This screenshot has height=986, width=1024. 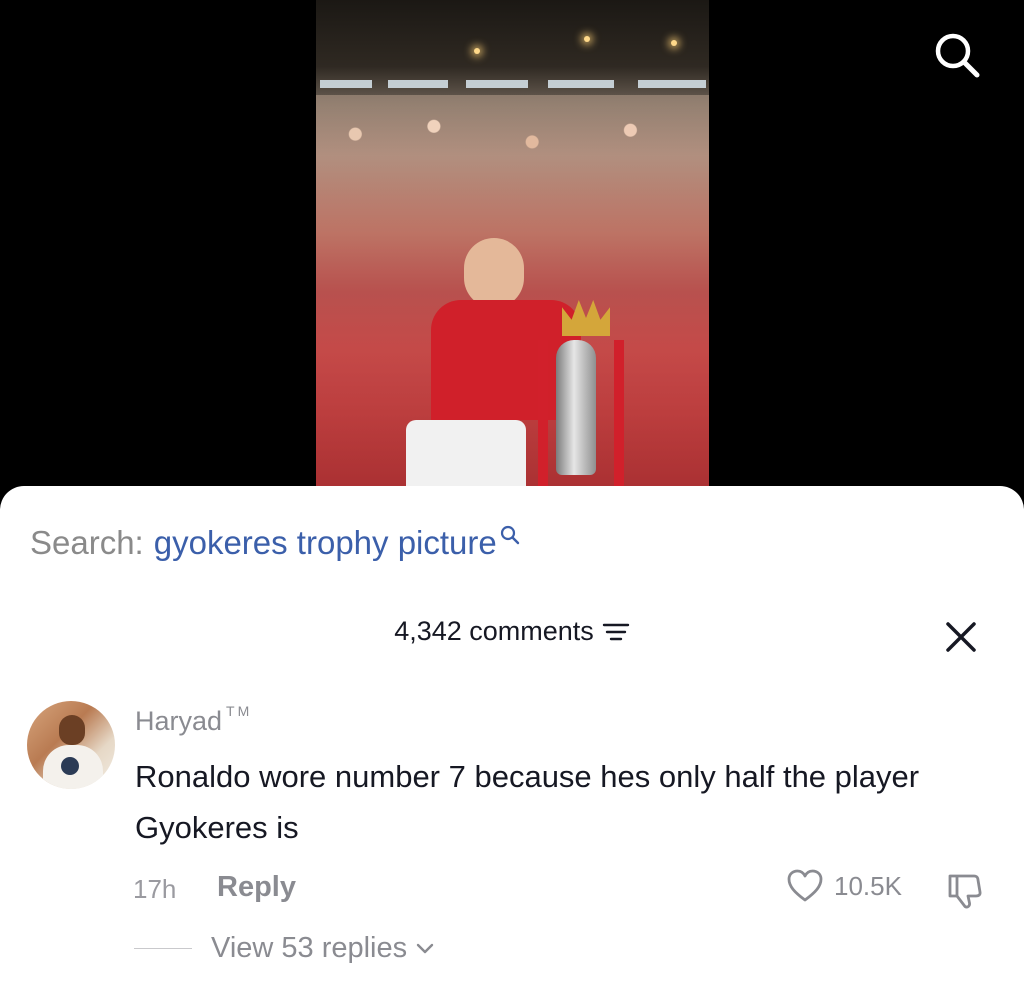 I want to click on stadium-roof, so click(x=512, y=47).